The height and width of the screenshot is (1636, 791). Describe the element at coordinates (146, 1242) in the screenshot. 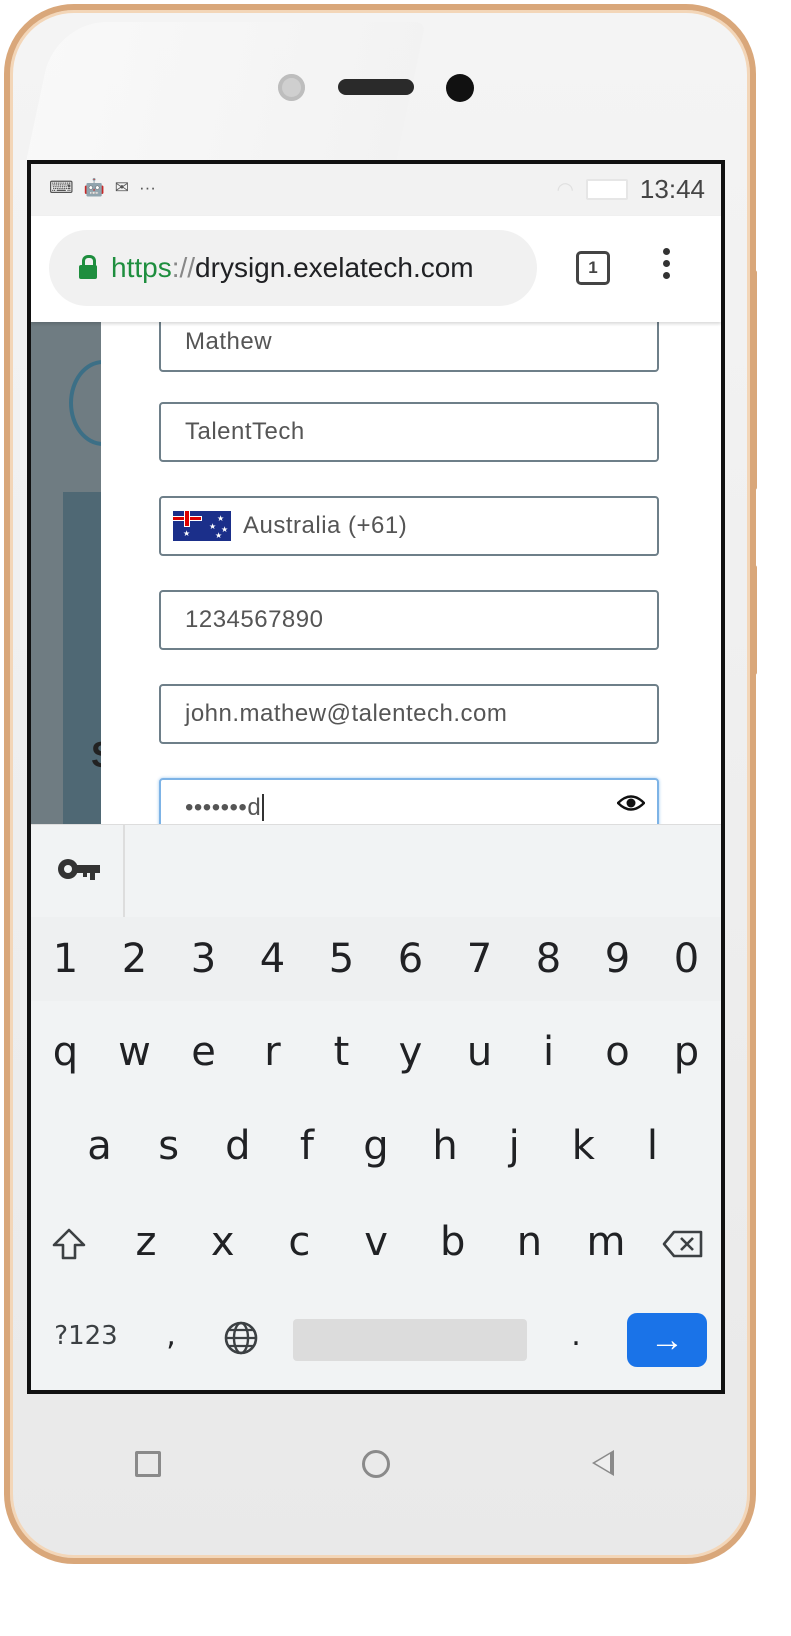

I see `key-z: z` at that location.